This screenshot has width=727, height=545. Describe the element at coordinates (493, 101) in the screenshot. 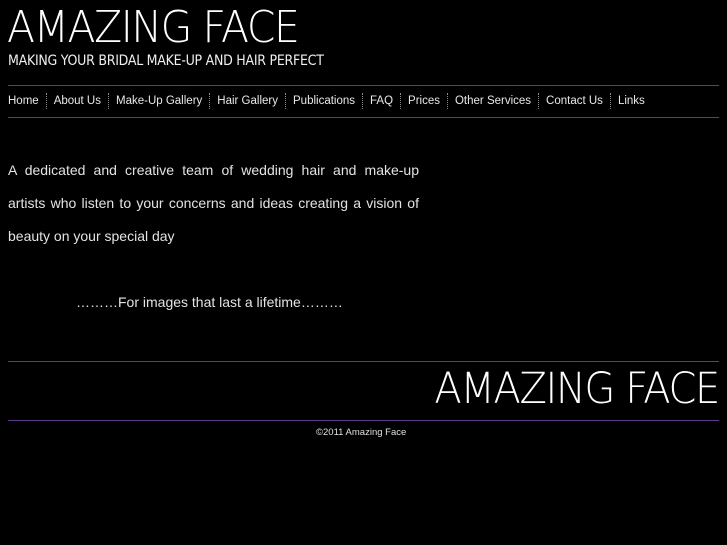

I see `nav-other-services: Other Services` at that location.